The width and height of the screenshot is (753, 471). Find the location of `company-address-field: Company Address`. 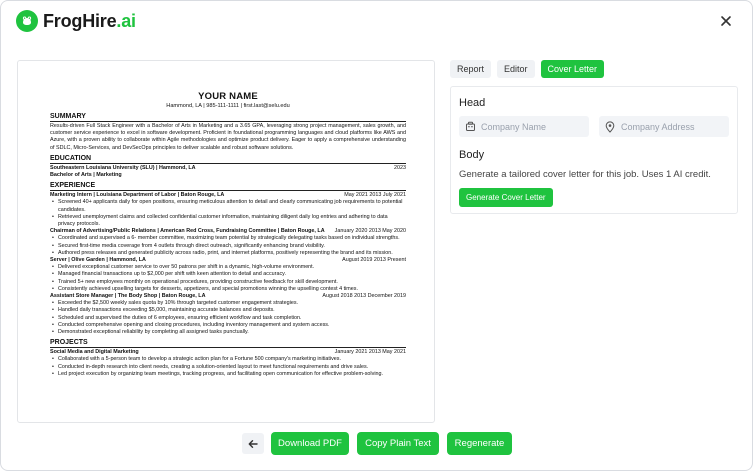

company-address-field: Company Address is located at coordinates (664, 126).